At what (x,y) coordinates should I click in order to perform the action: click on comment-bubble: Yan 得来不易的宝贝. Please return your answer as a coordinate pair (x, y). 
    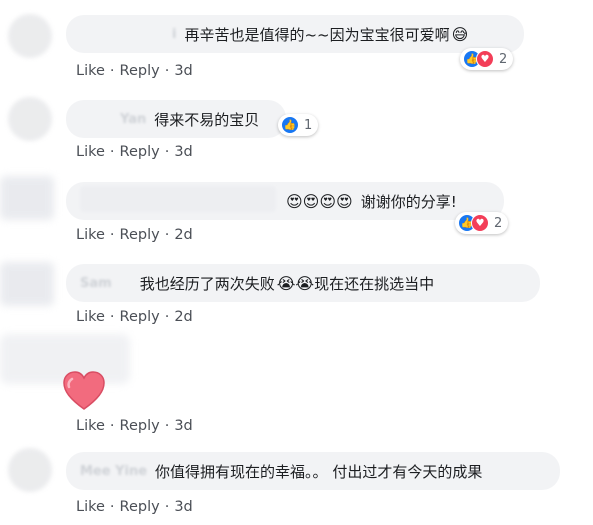
    Looking at the image, I should click on (176, 119).